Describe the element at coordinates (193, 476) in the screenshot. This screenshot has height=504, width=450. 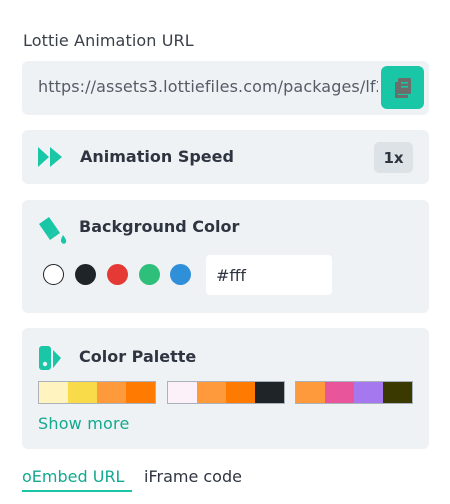
I see `tab-iframe-code: iFrame code` at that location.